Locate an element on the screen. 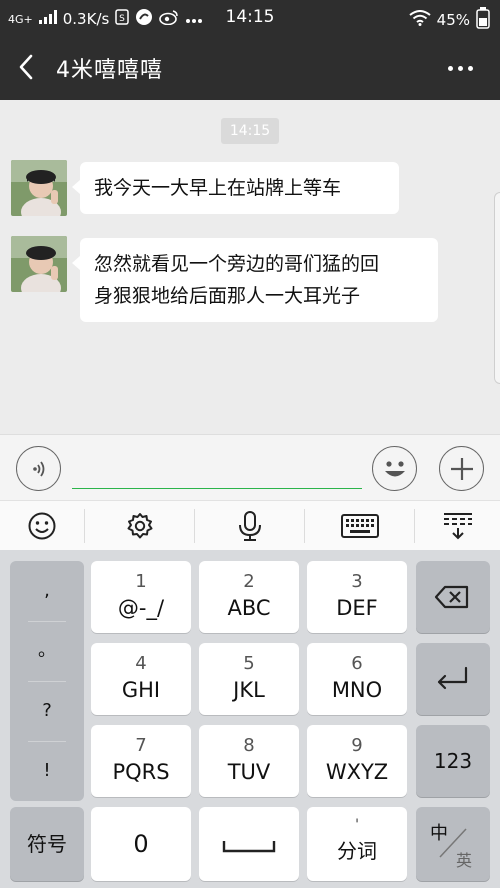 This screenshot has height=888, width=500. input-bar is located at coordinates (250, 467).